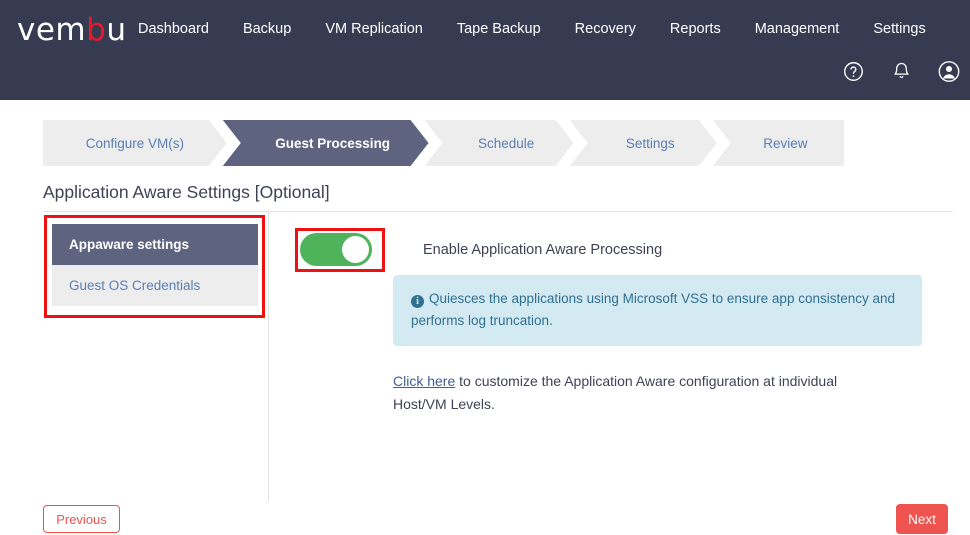 The height and width of the screenshot is (535, 970). I want to click on enable-app-aware-processing-label: Enable Application Aware Processing, so click(543, 249).